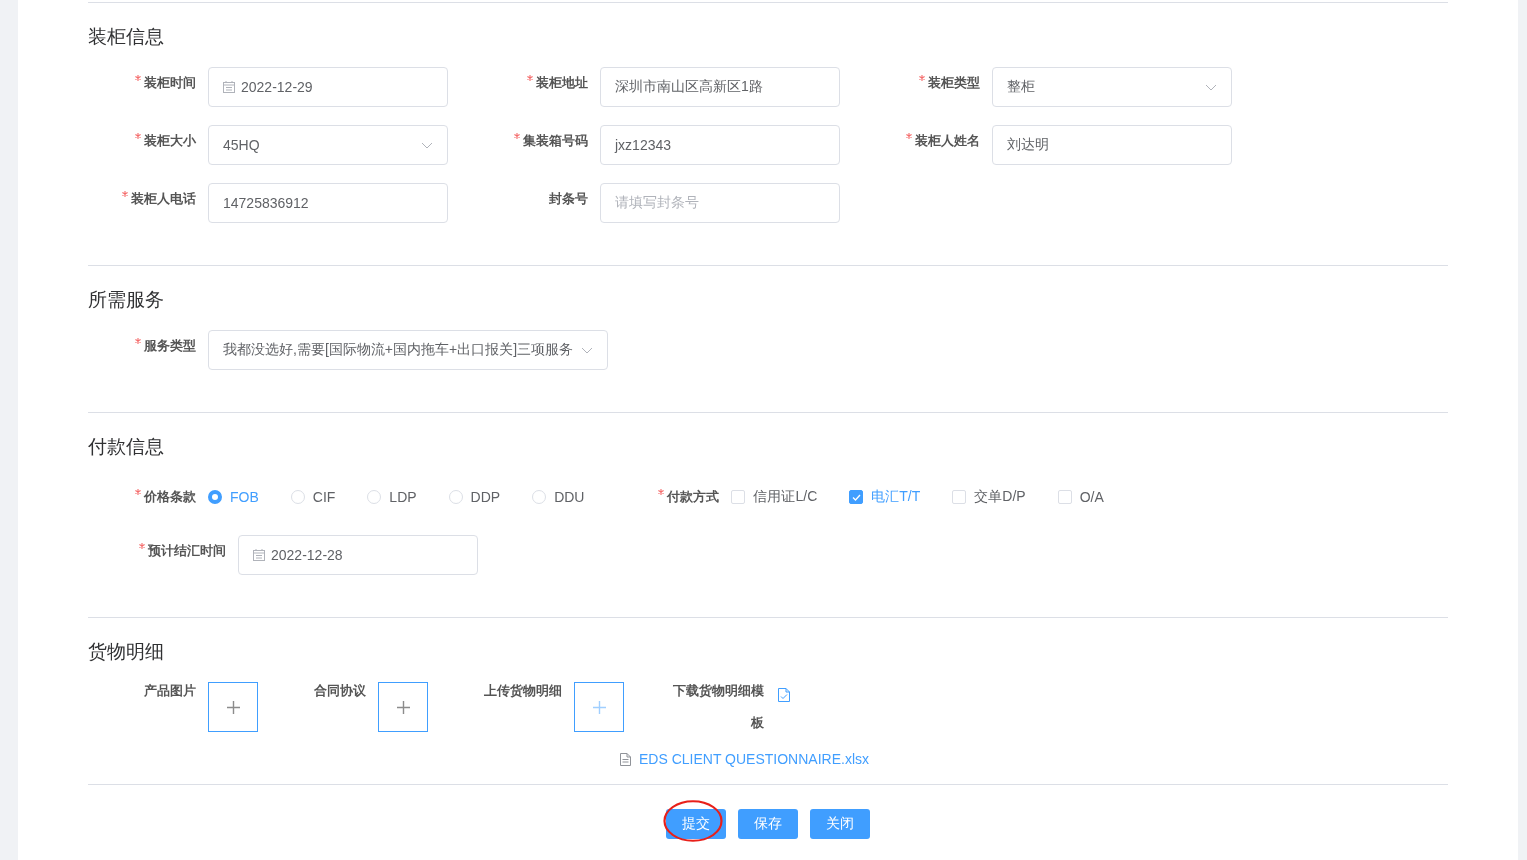  What do you see at coordinates (1112, 87) in the screenshot?
I see `select-field: 整柜` at bounding box center [1112, 87].